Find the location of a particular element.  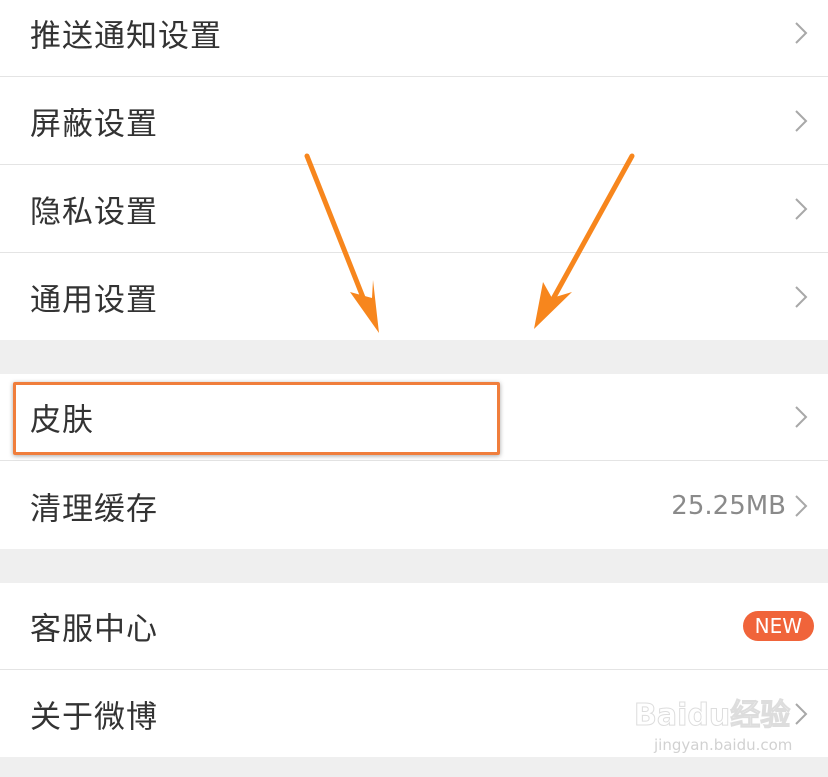

clear-cache-row: 清理缓存 25.25MB is located at coordinates (414, 505).